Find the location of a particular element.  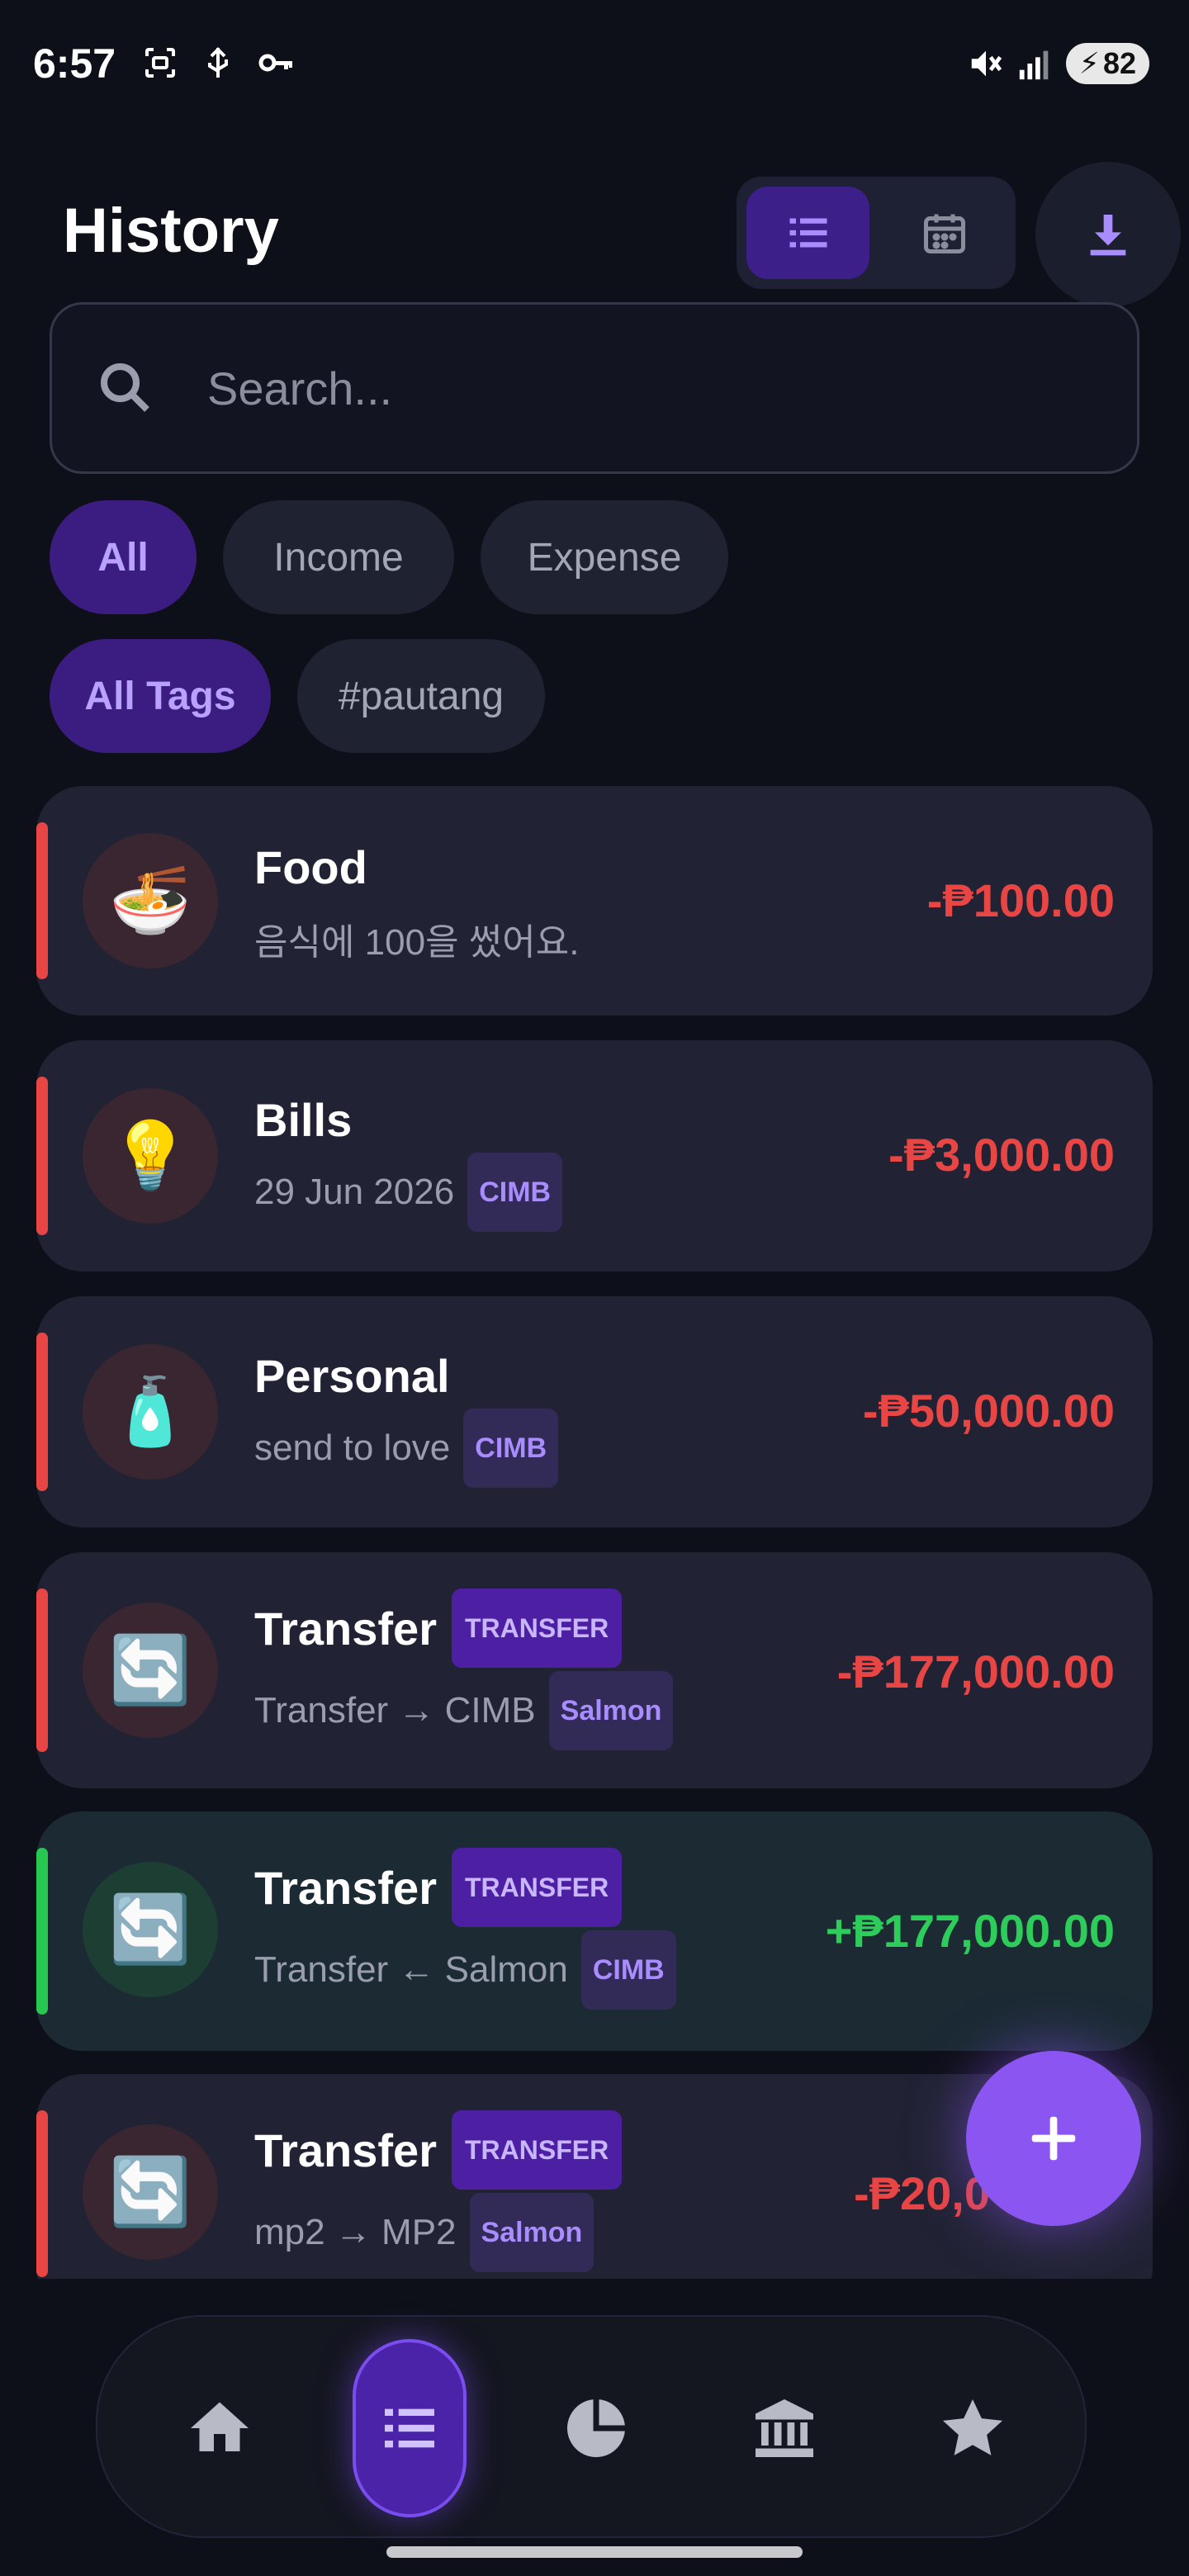

transaction-title: Bills is located at coordinates (303, 1120).